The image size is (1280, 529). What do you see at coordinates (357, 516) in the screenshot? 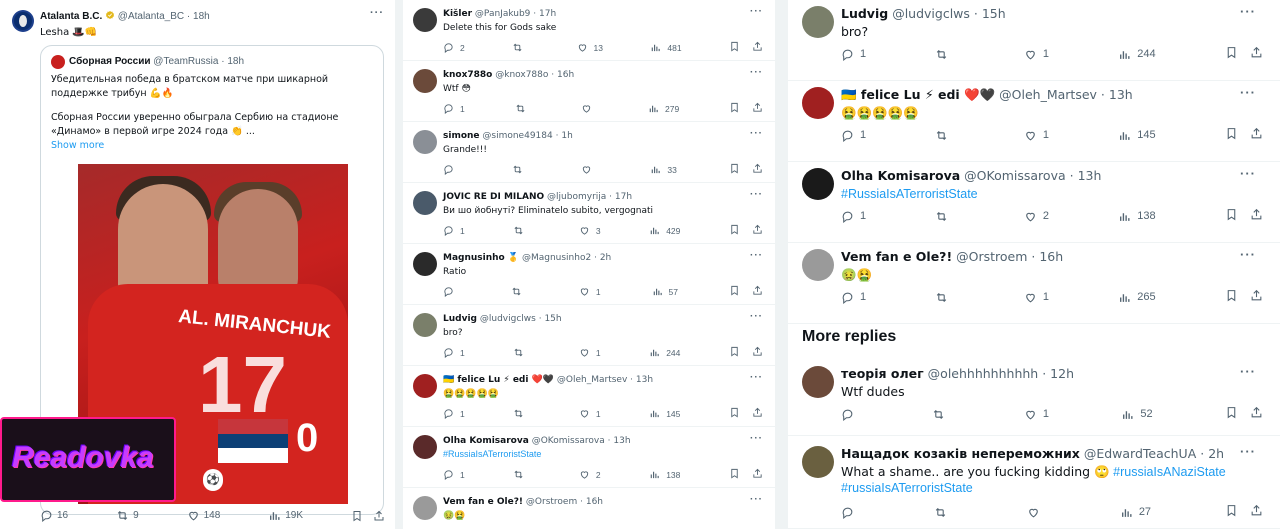
I see `bookmark-icon` at bounding box center [357, 516].